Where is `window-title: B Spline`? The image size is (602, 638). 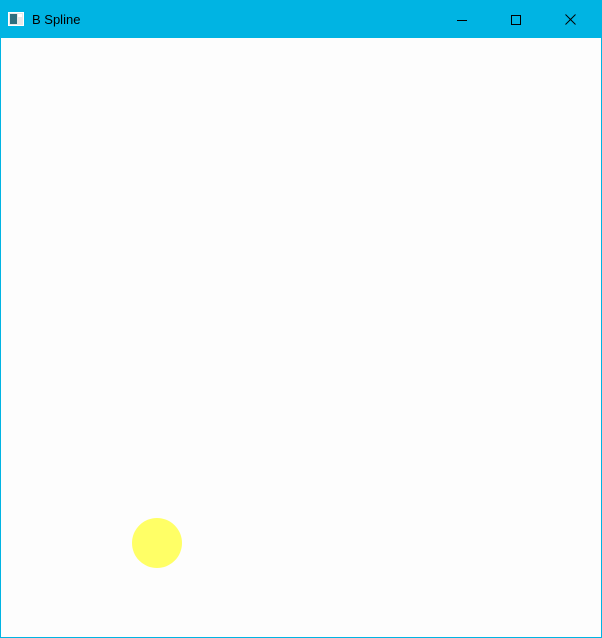 window-title: B Spline is located at coordinates (56, 19).